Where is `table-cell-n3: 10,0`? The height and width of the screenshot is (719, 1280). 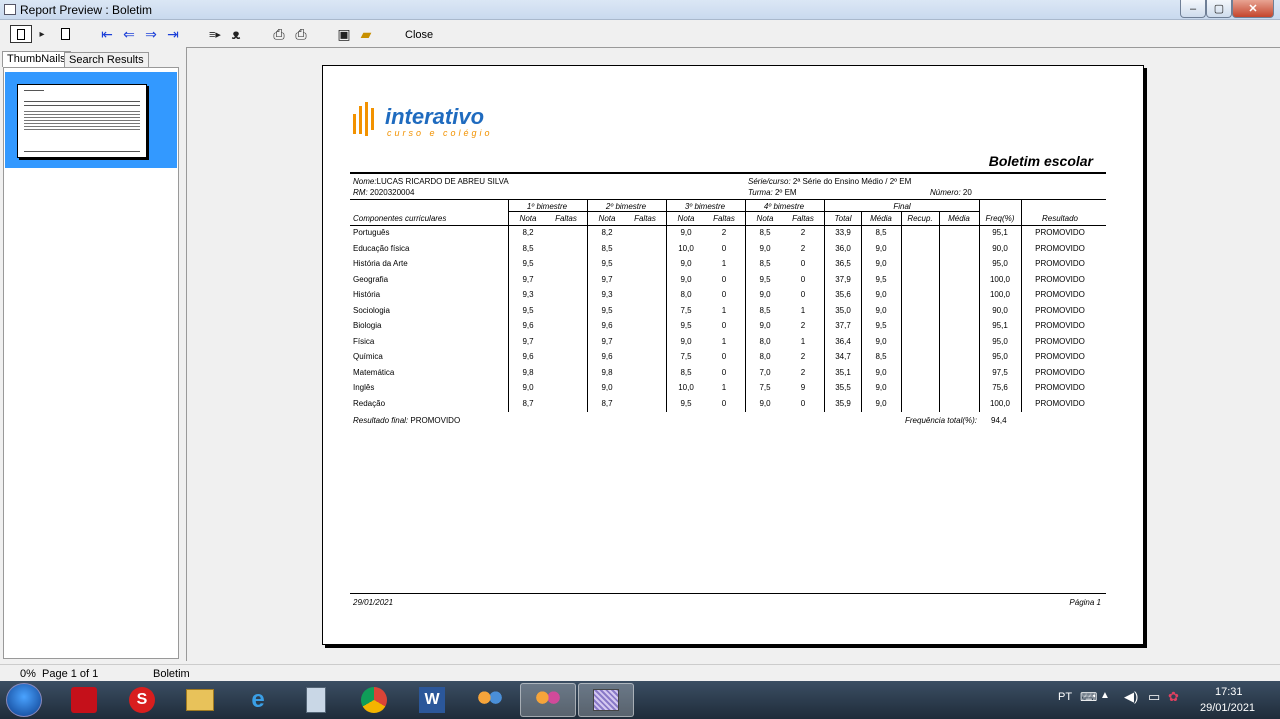 table-cell-n3: 10,0 is located at coordinates (686, 387).